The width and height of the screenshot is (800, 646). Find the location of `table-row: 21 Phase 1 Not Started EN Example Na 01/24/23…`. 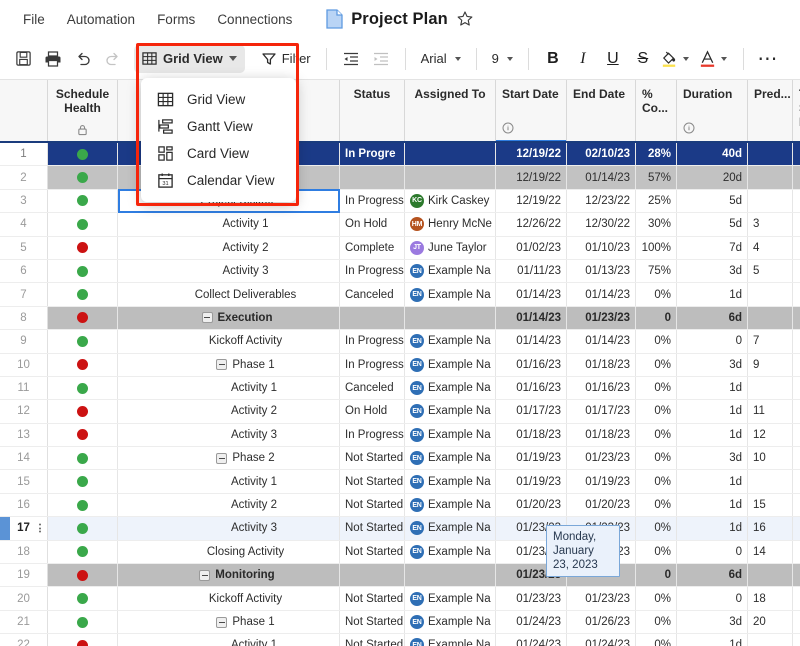

table-row: 21 Phase 1 Not Started EN Example Na 01/24/23… is located at coordinates (400, 622).